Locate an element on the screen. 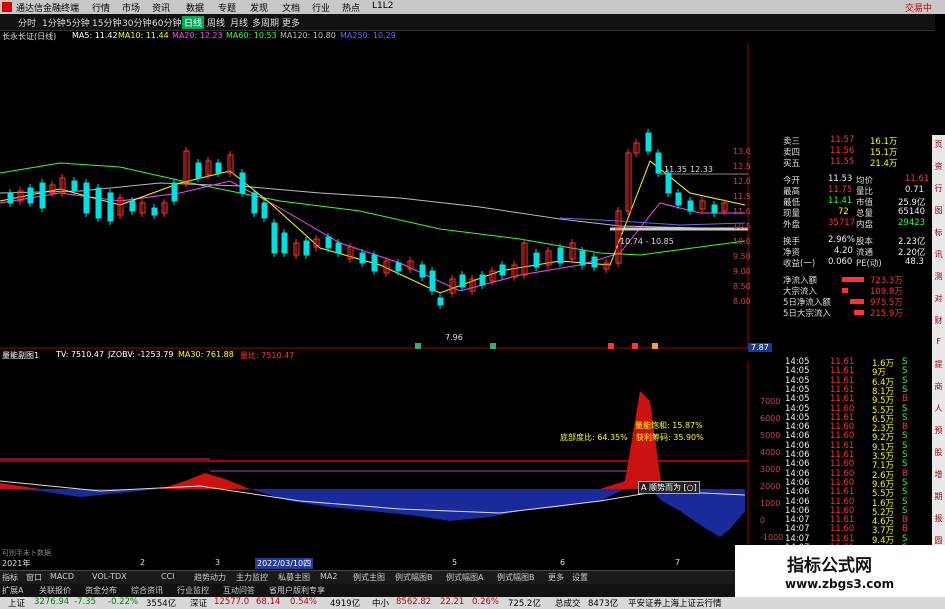 The image size is (945, 609). time-label: 6 is located at coordinates (563, 562).